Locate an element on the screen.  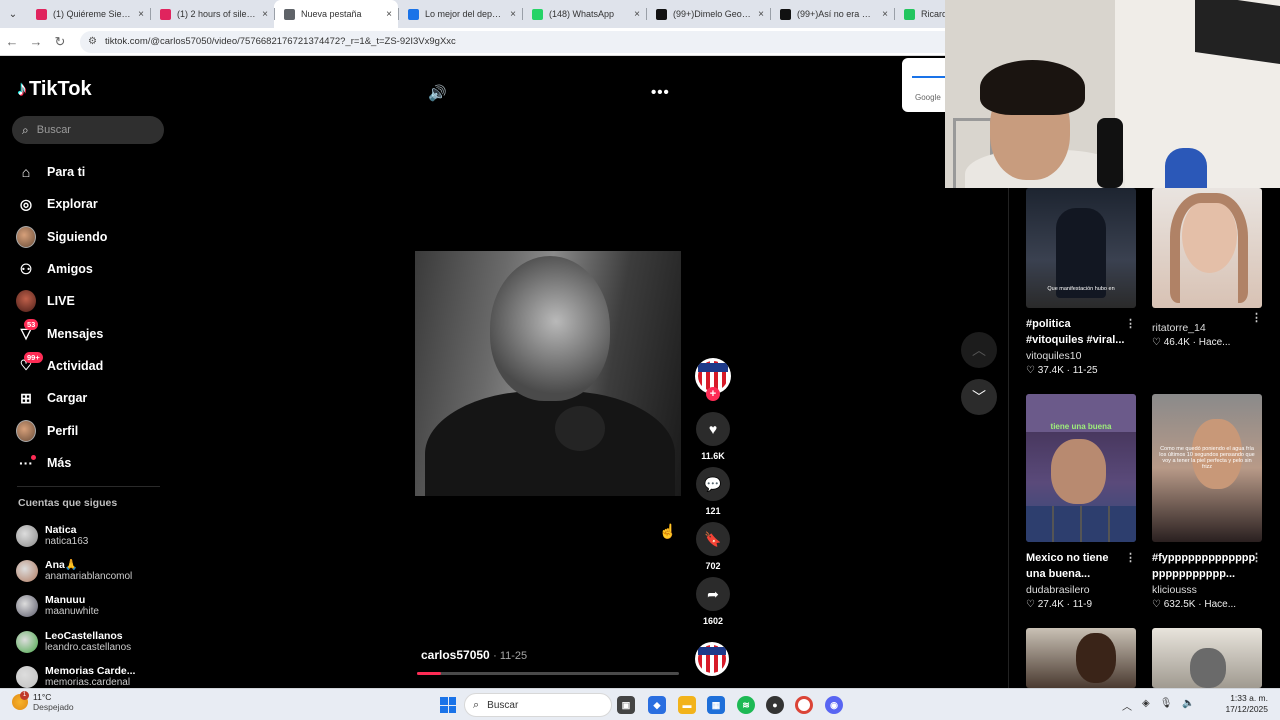
save-button: 🔖 is located at coordinates (713, 539).